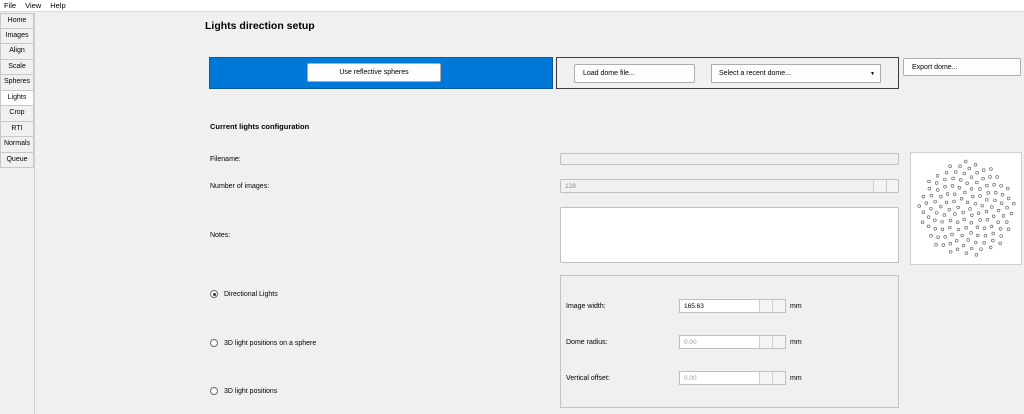  What do you see at coordinates (796, 73) in the screenshot?
I see `recent-dome-select: Select a recent dome... ▼` at bounding box center [796, 73].